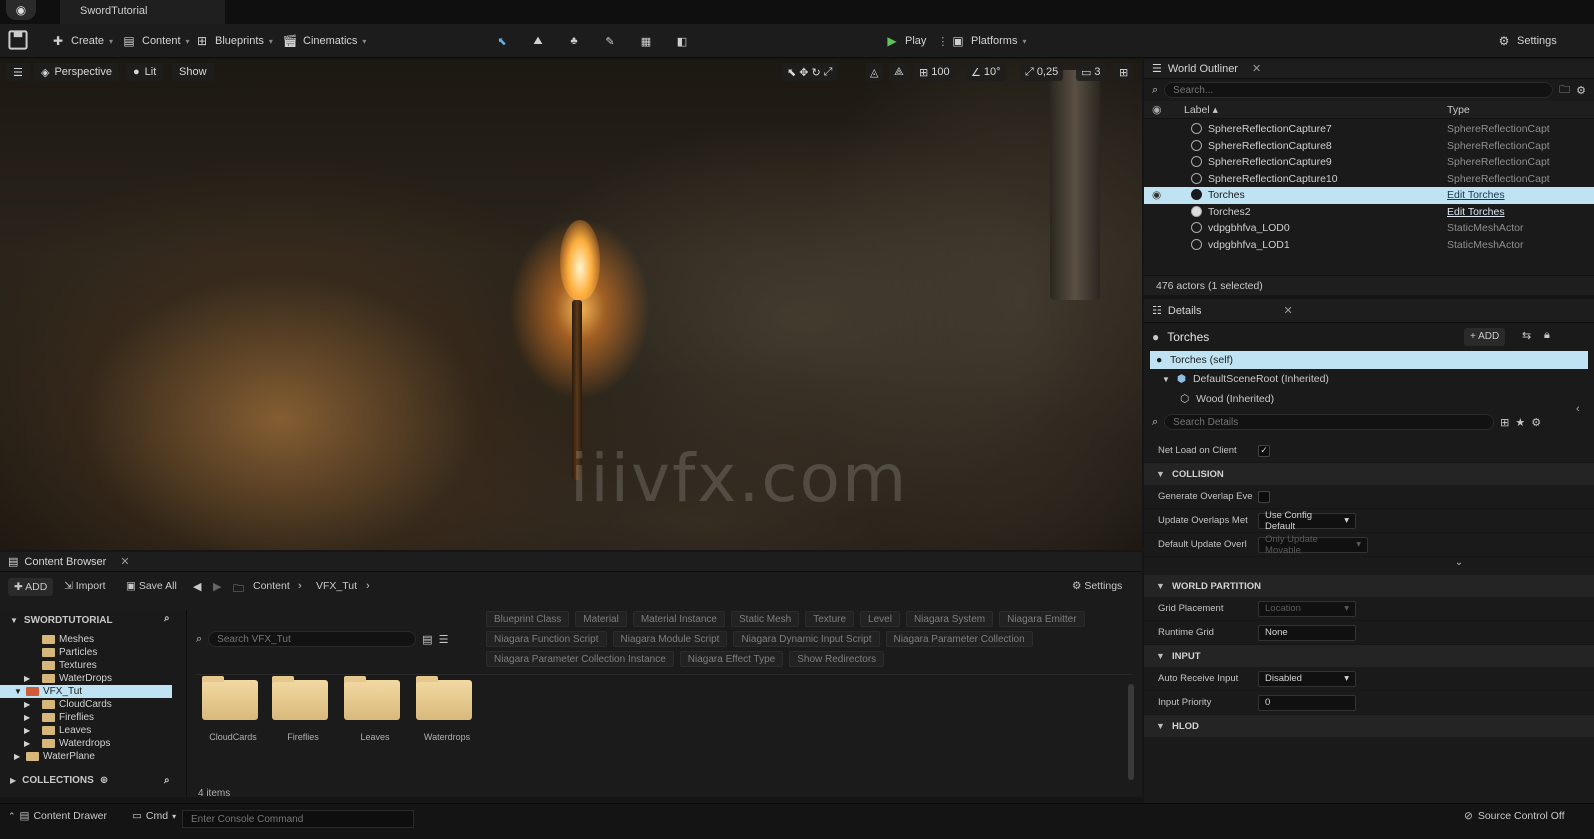 This screenshot has width=1594, height=839. I want to click on save-search-icon: ▤, so click(427, 639).